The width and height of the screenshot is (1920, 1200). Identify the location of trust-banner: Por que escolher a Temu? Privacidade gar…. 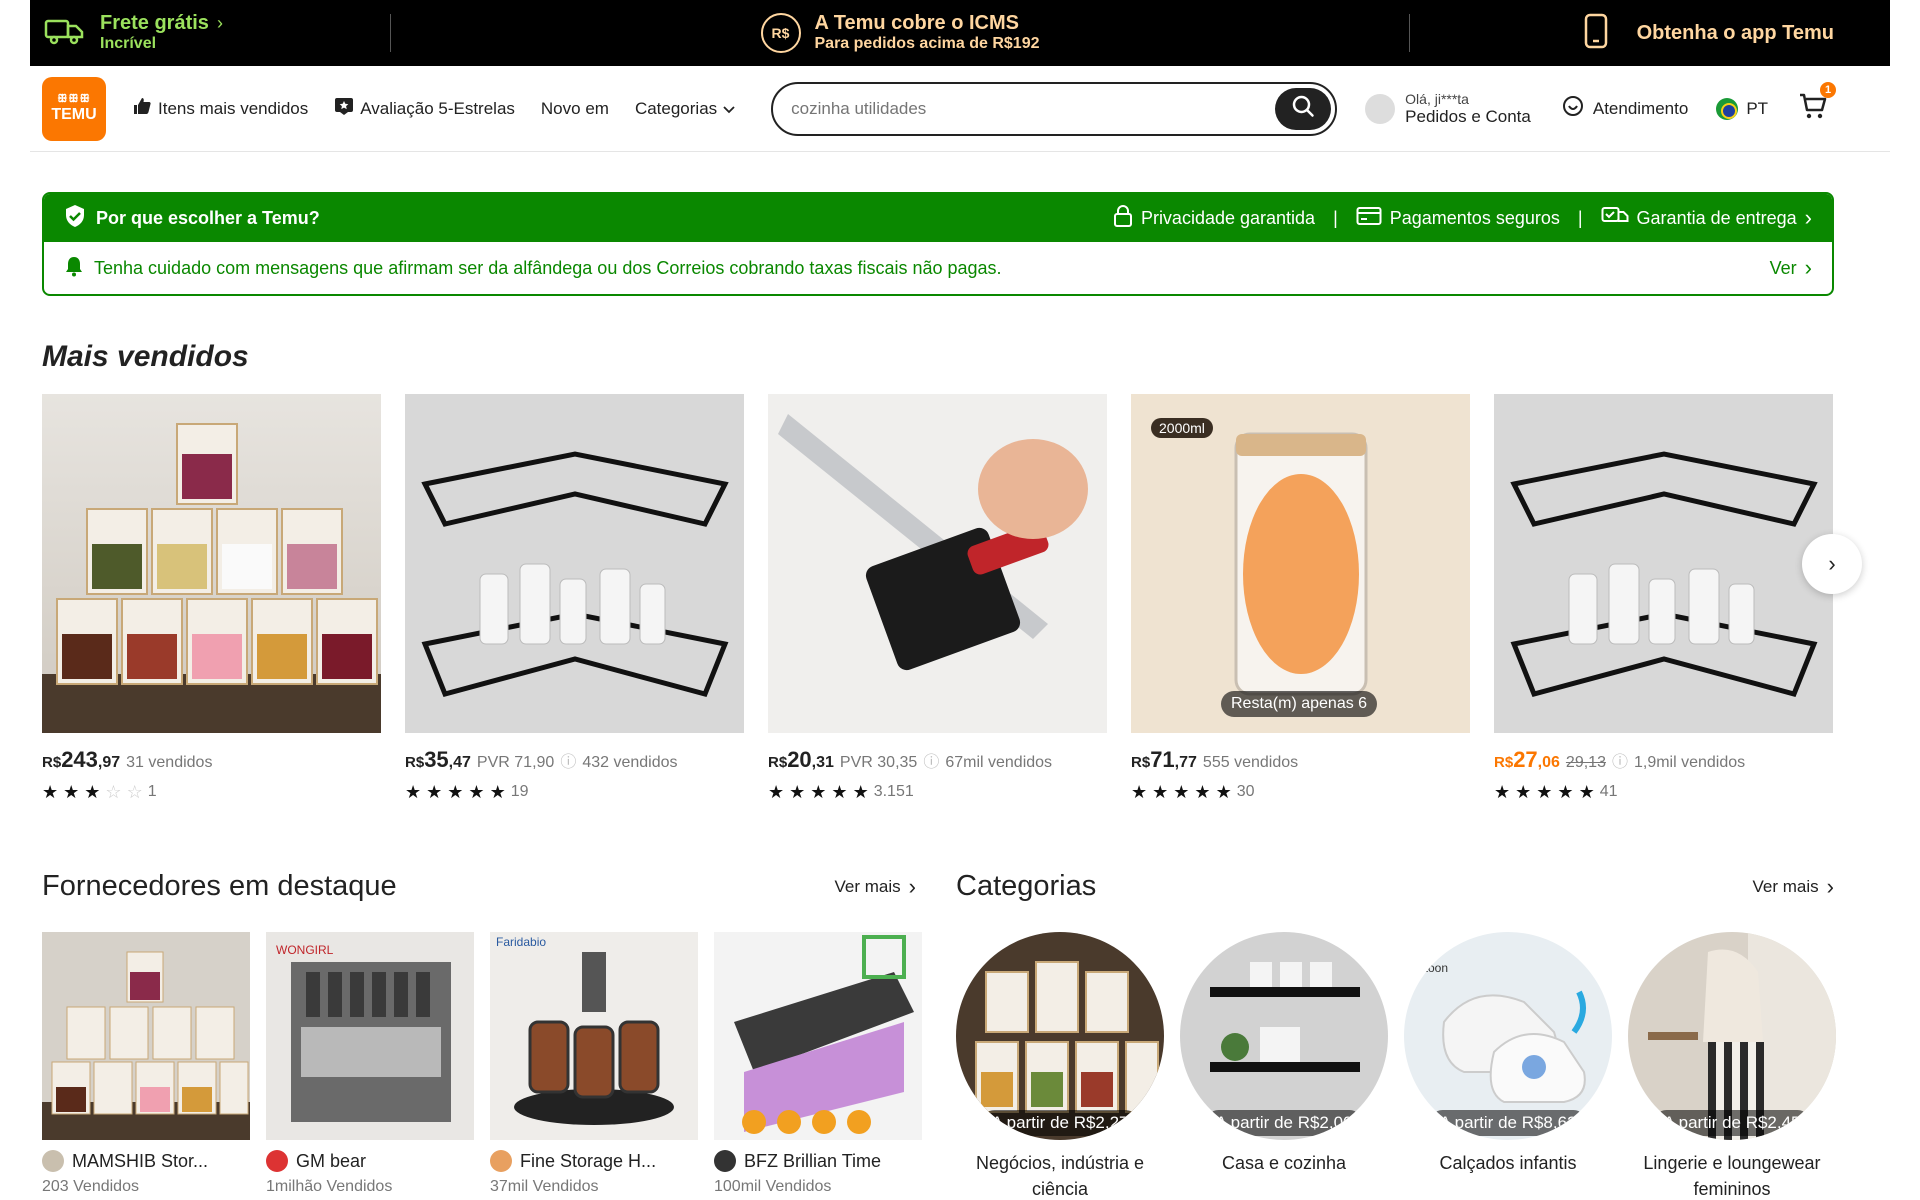
(938, 244).